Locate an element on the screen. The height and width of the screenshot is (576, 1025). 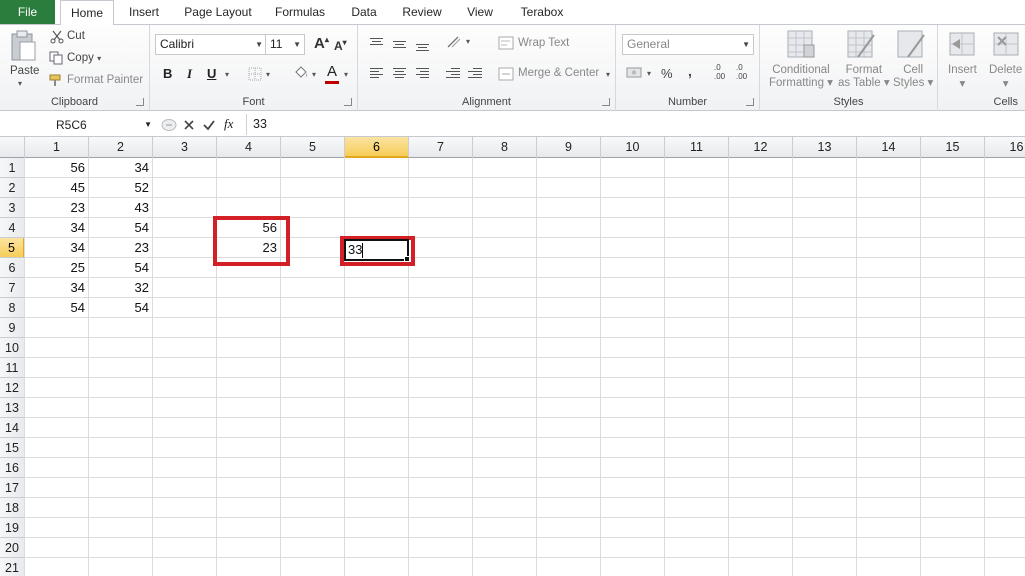
format-as-table-button: Format as Table ▾ is located at coordinates (864, 77).